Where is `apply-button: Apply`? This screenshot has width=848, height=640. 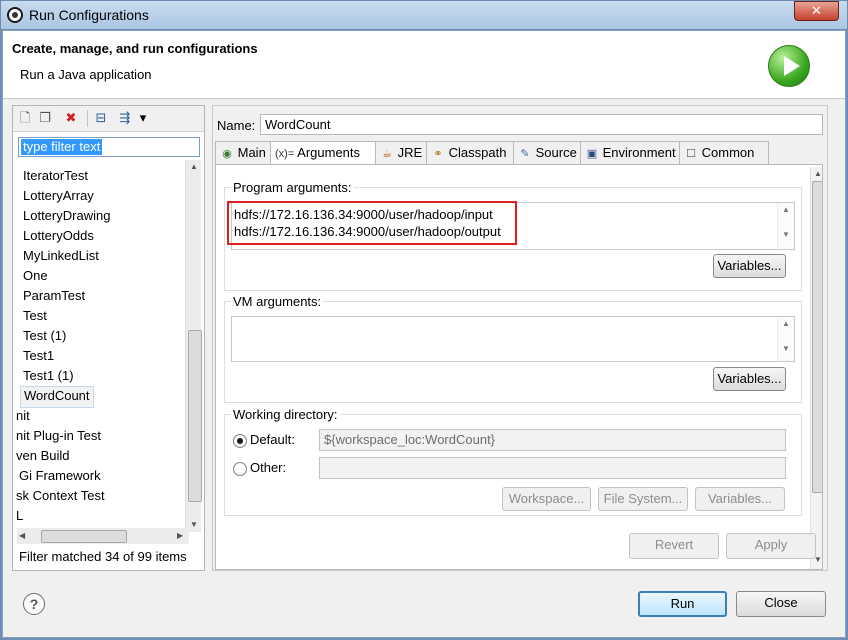
apply-button: Apply is located at coordinates (771, 546).